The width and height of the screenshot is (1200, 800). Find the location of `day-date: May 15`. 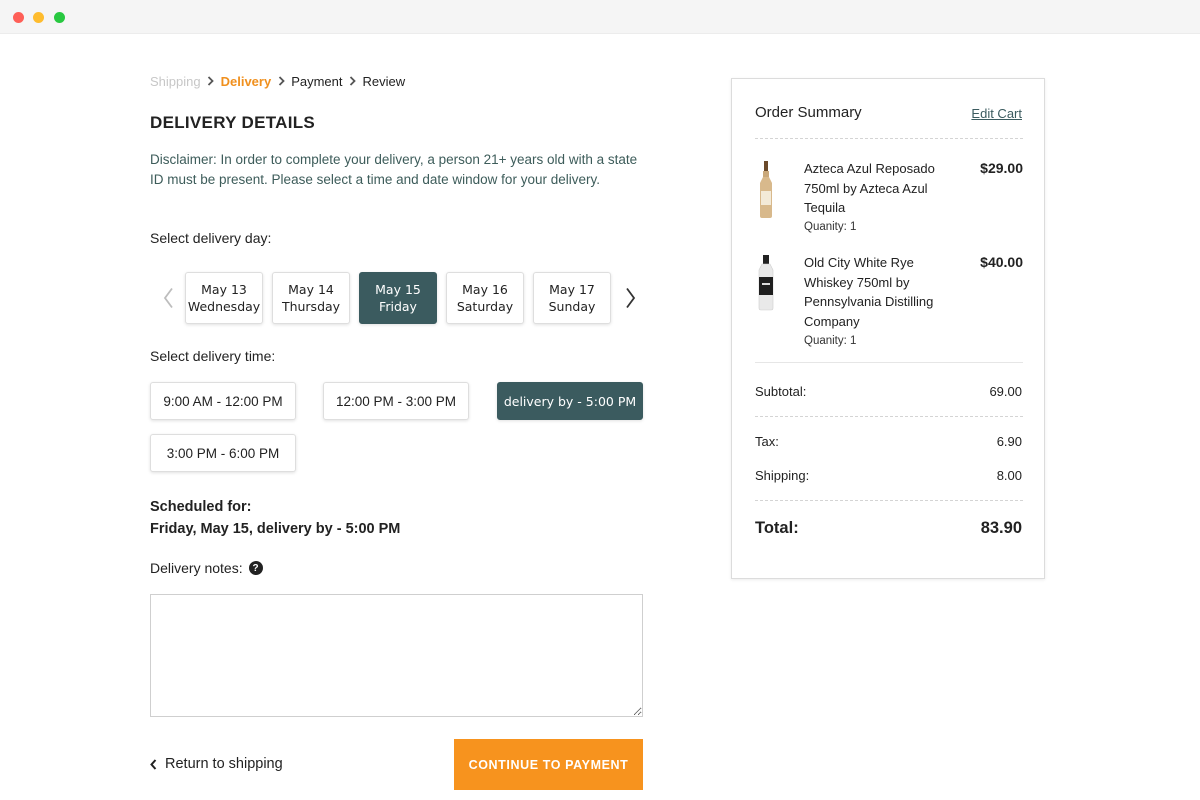

day-date: May 15 is located at coordinates (398, 289).